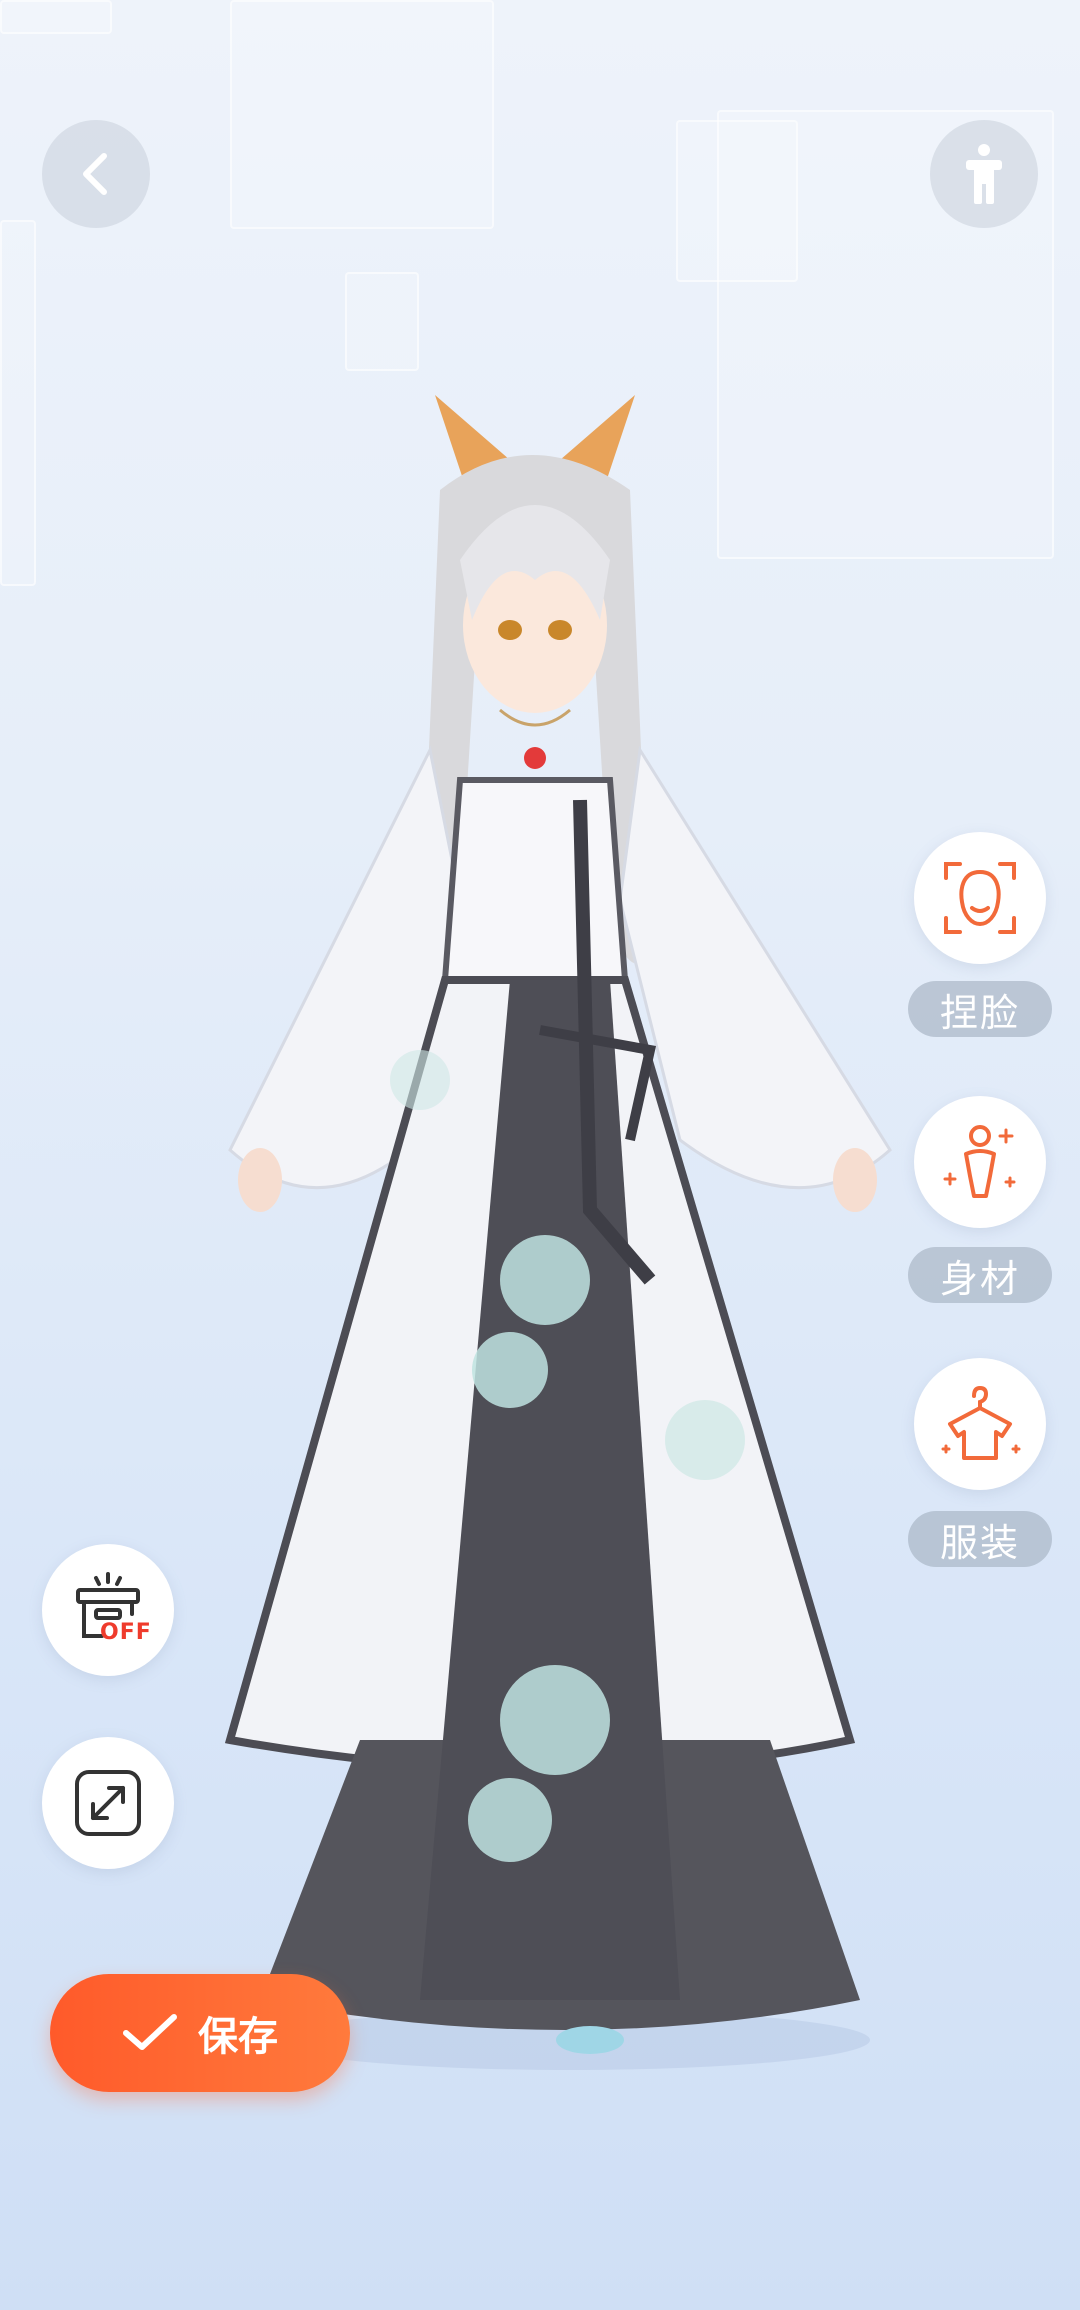 Image resolution: width=1080 pixels, height=2310 pixels. What do you see at coordinates (150, 2032) in the screenshot?
I see `check-icon` at bounding box center [150, 2032].